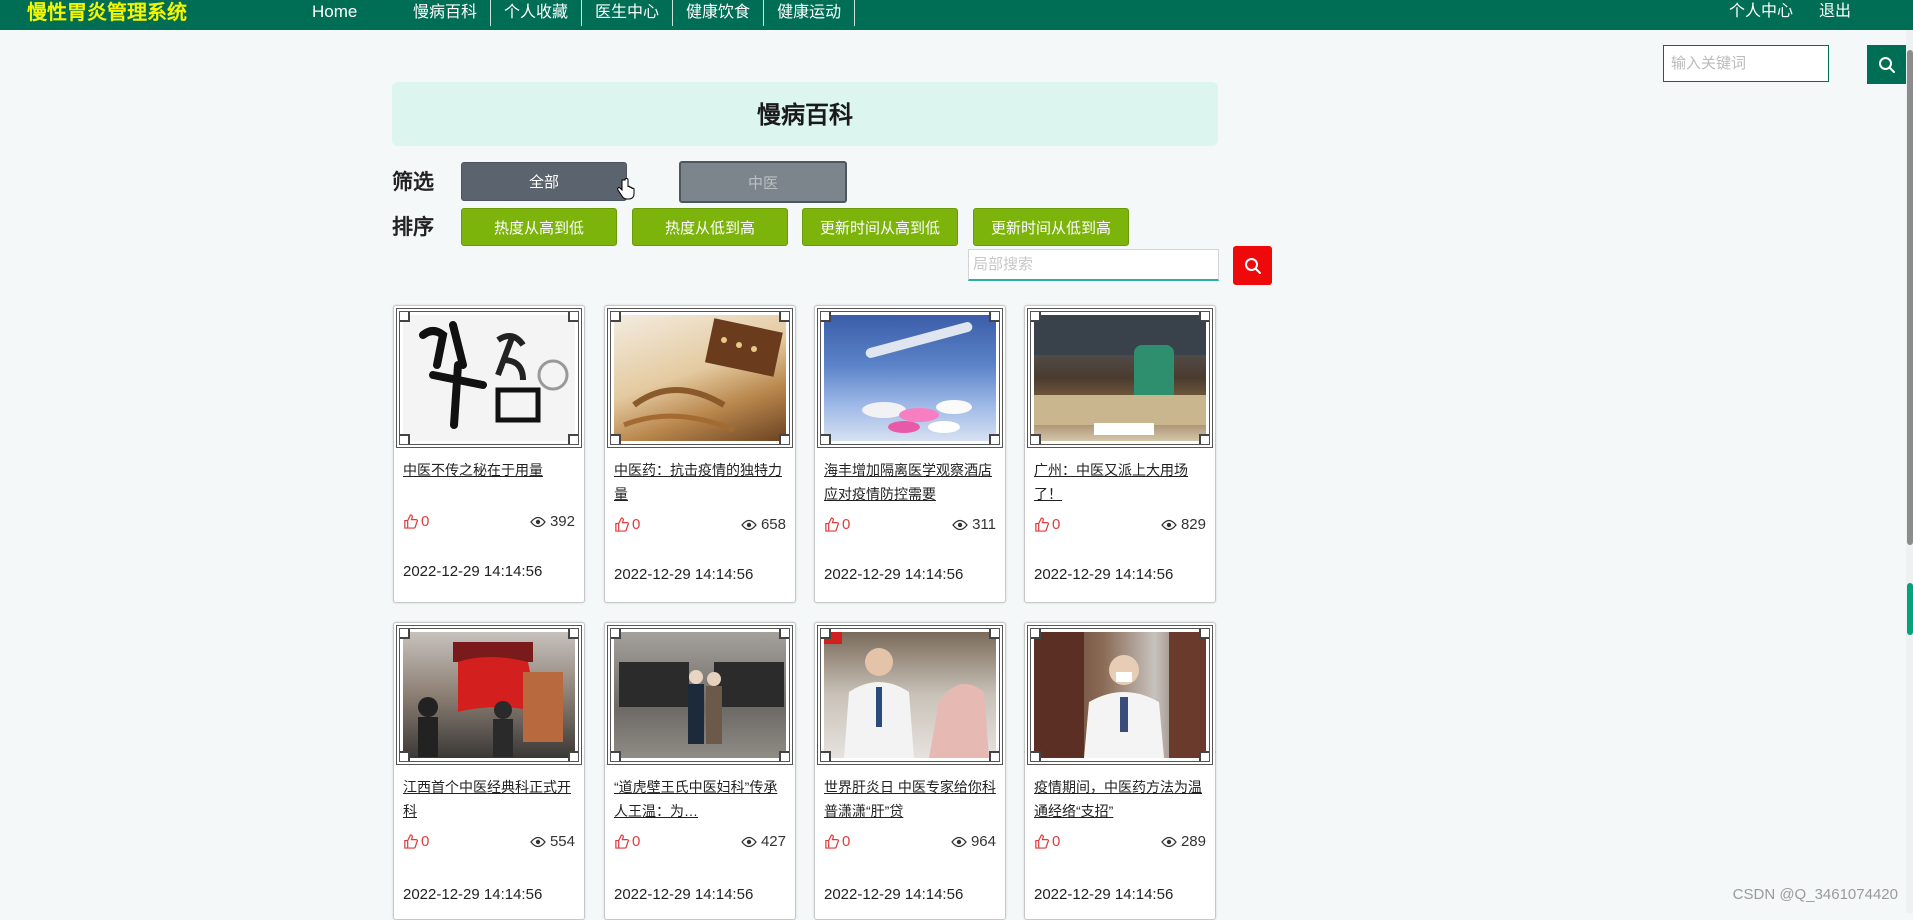 The width and height of the screenshot is (1913, 920). Describe the element at coordinates (700, 481) in the screenshot. I see `article-title: 中医药：抗击疫情的独特力量` at that location.